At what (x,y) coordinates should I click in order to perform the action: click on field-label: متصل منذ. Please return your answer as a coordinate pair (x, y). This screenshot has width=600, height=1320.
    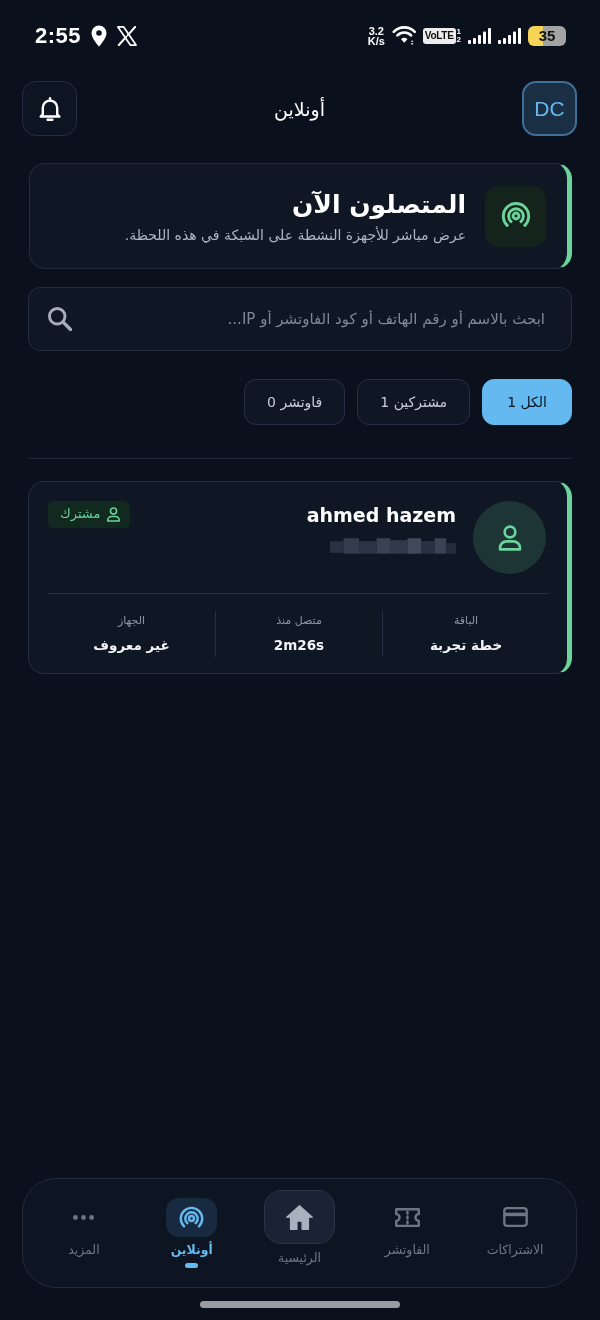
    Looking at the image, I should click on (299, 621).